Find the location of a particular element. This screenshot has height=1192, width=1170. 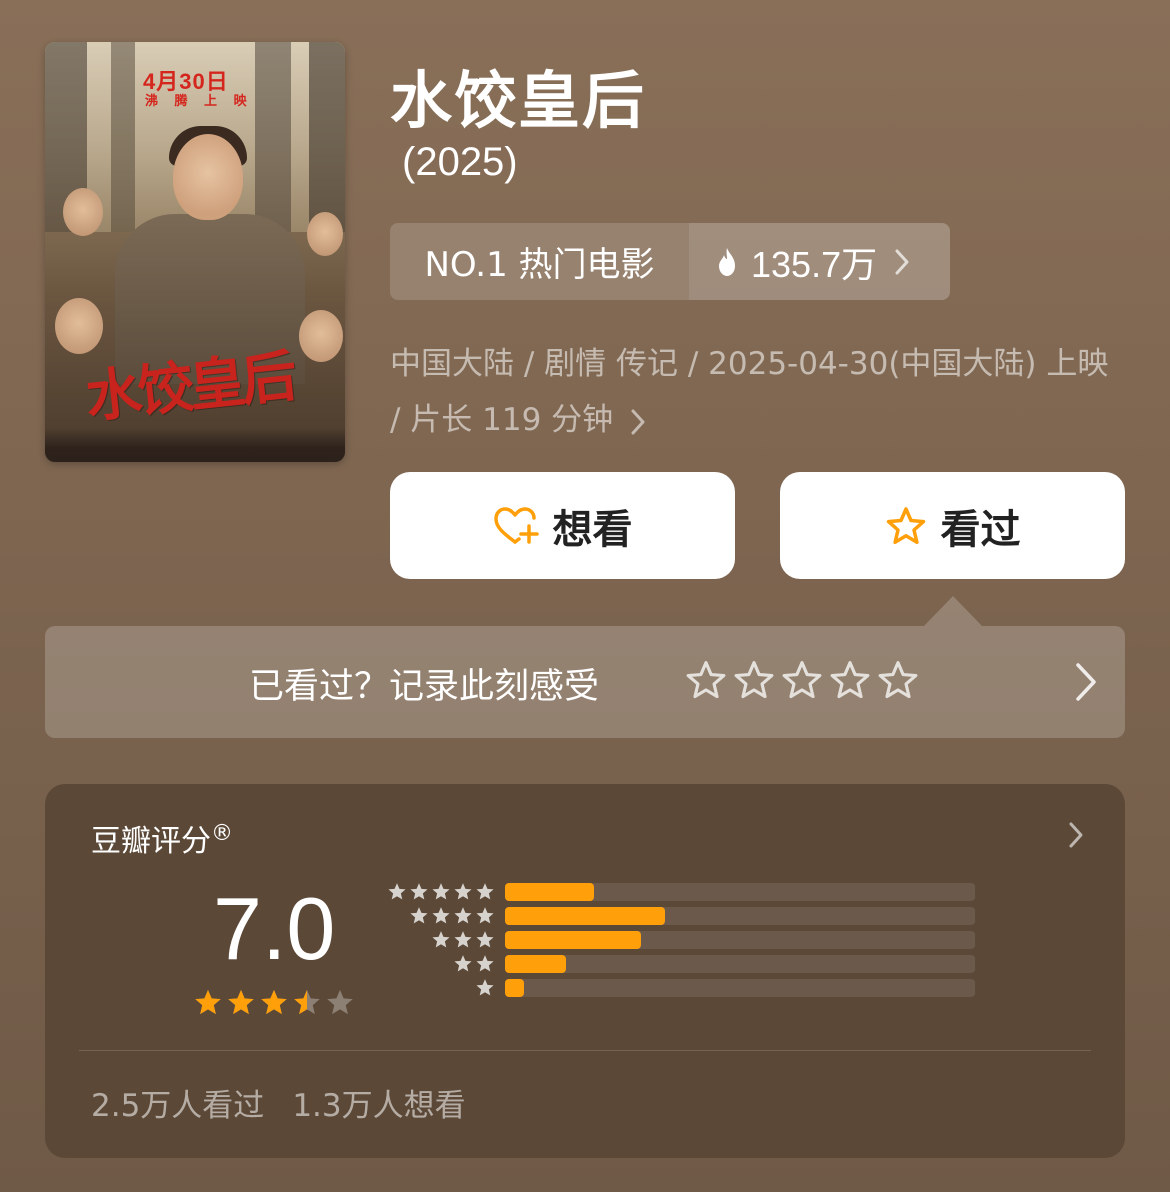

heat-count: 135.7万 is located at coordinates (814, 264).